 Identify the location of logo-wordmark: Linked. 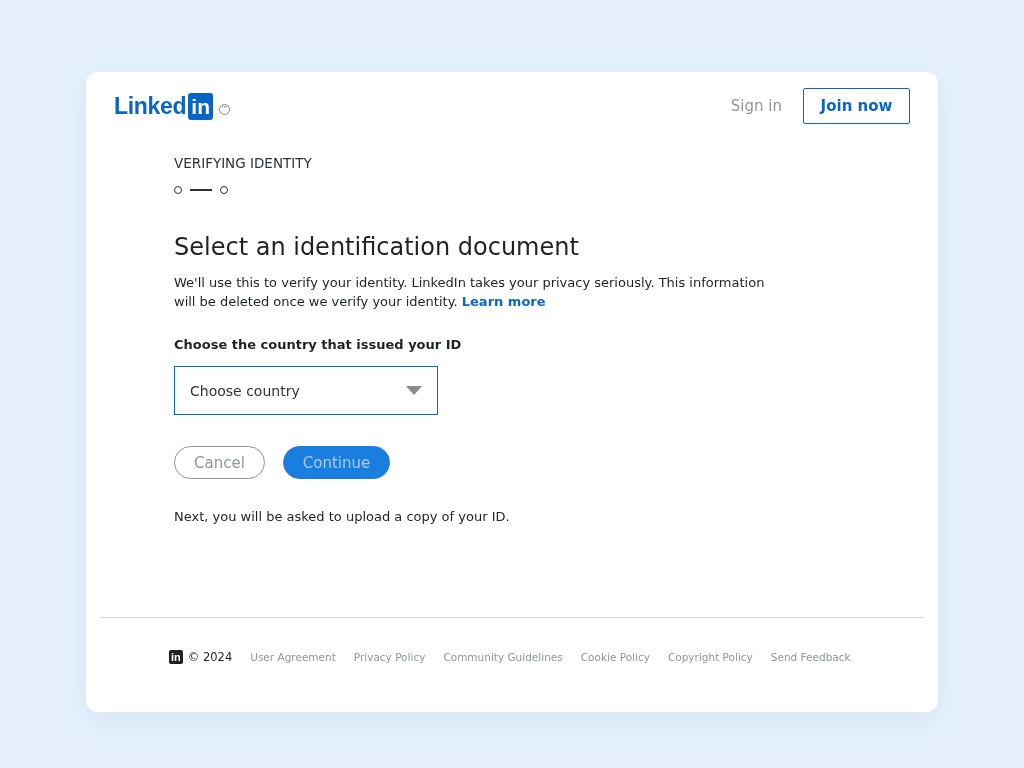
(150, 106).